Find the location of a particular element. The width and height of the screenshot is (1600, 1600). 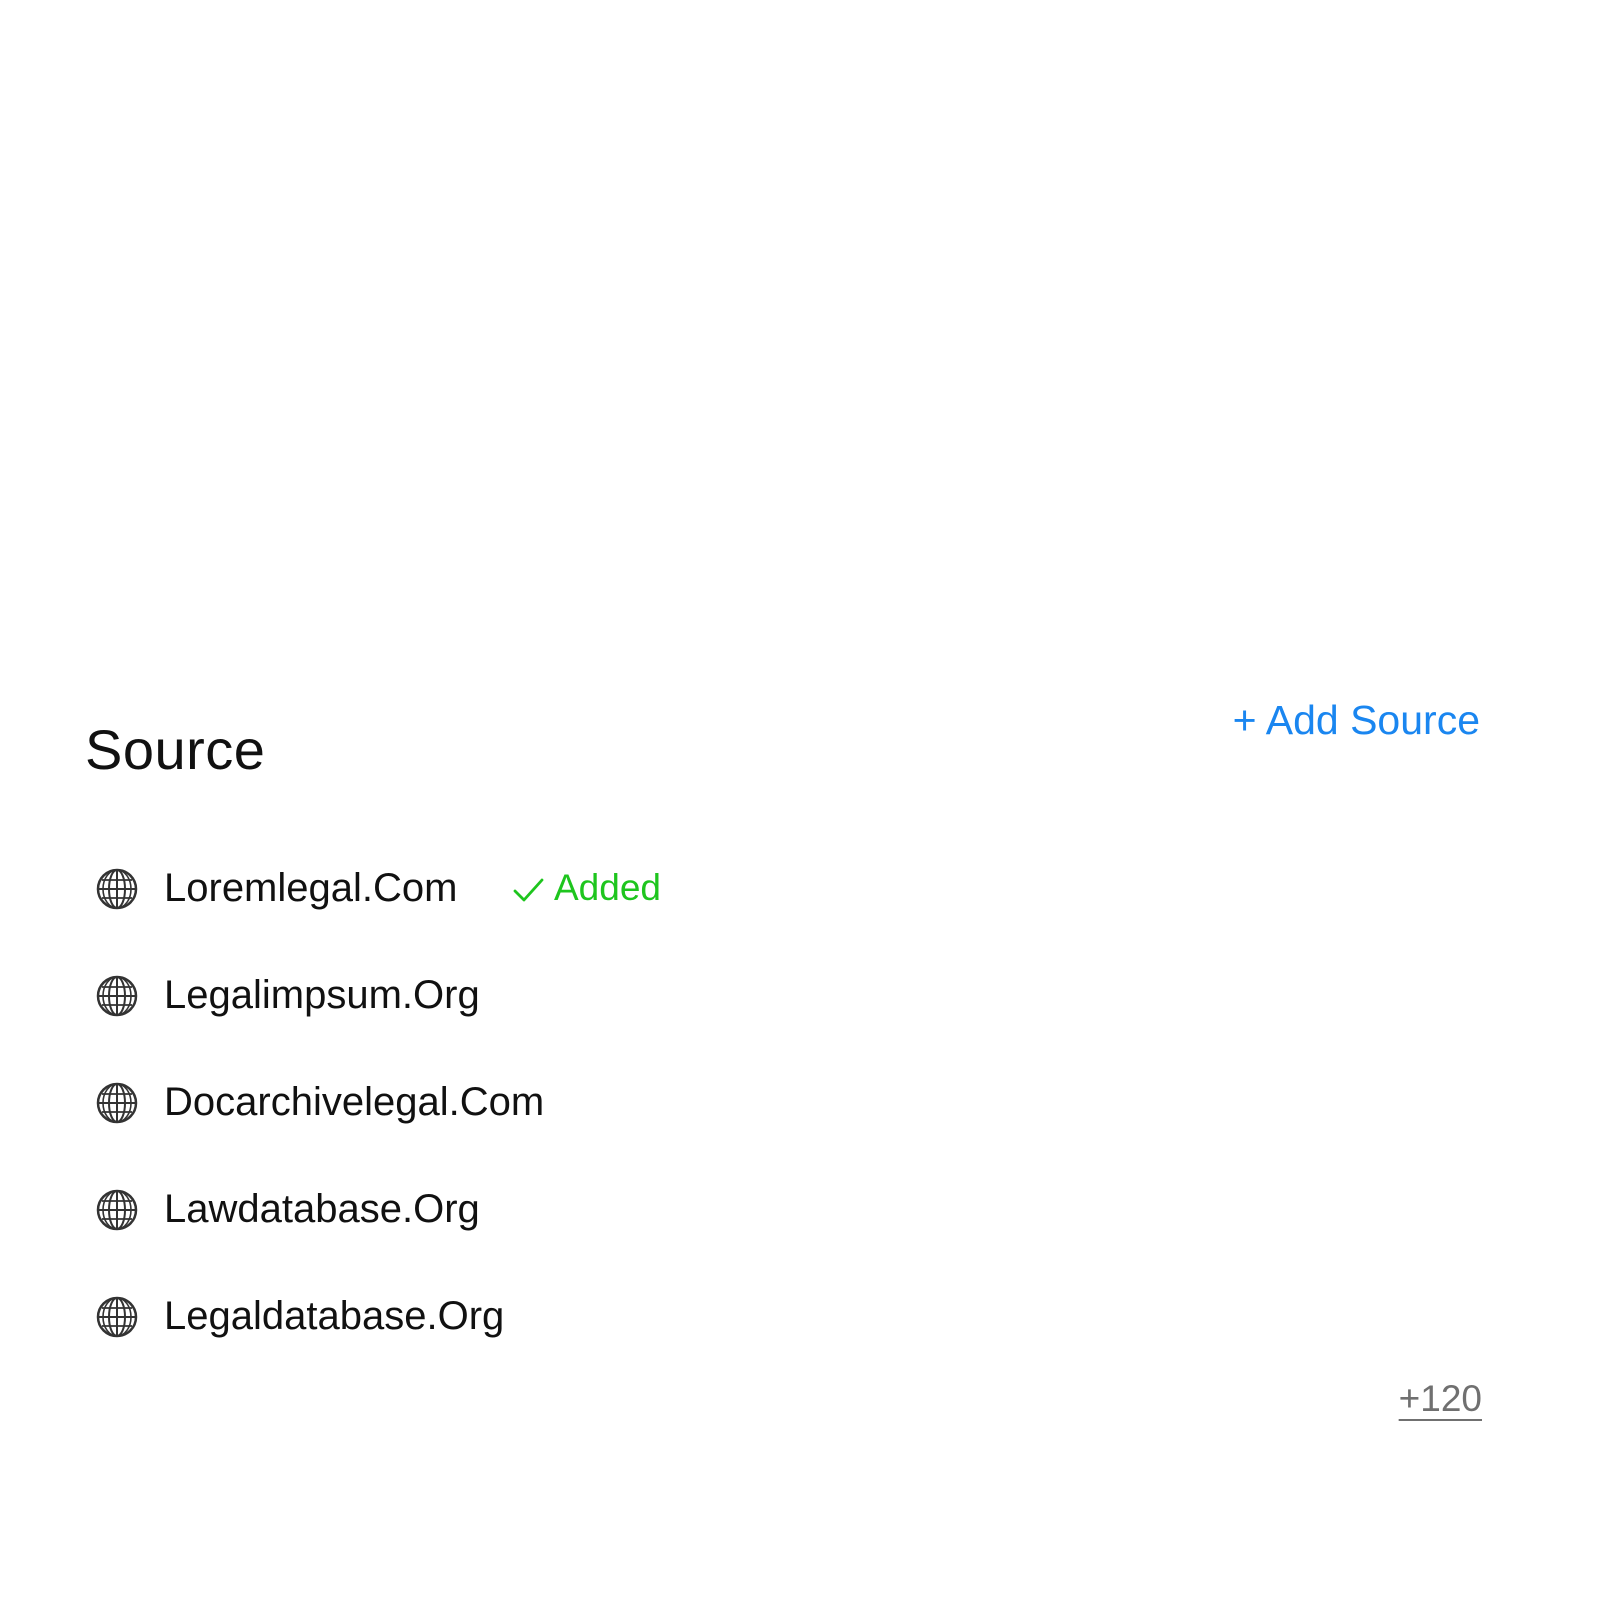

source-item: Legaldatabase.Org is located at coordinates (595, 1342).